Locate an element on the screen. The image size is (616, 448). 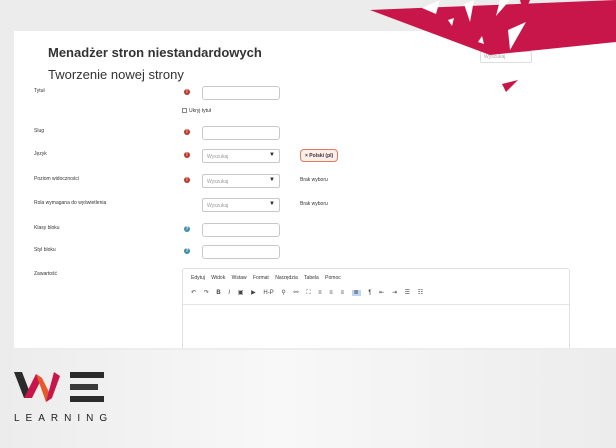
checkbox-icon is located at coordinates (184, 110).